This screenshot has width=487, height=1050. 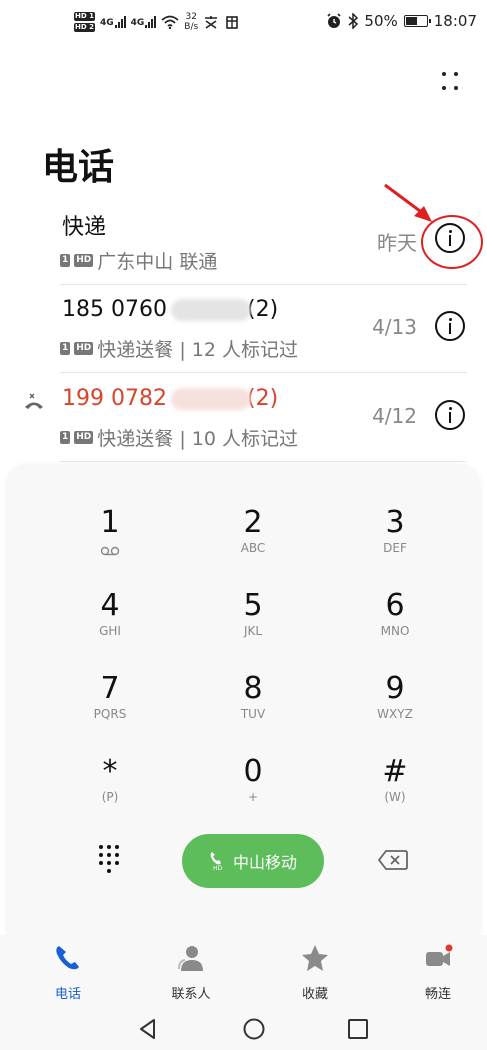 What do you see at coordinates (84, 16) in the screenshot?
I see `sim1-indicator: HD 1` at bounding box center [84, 16].